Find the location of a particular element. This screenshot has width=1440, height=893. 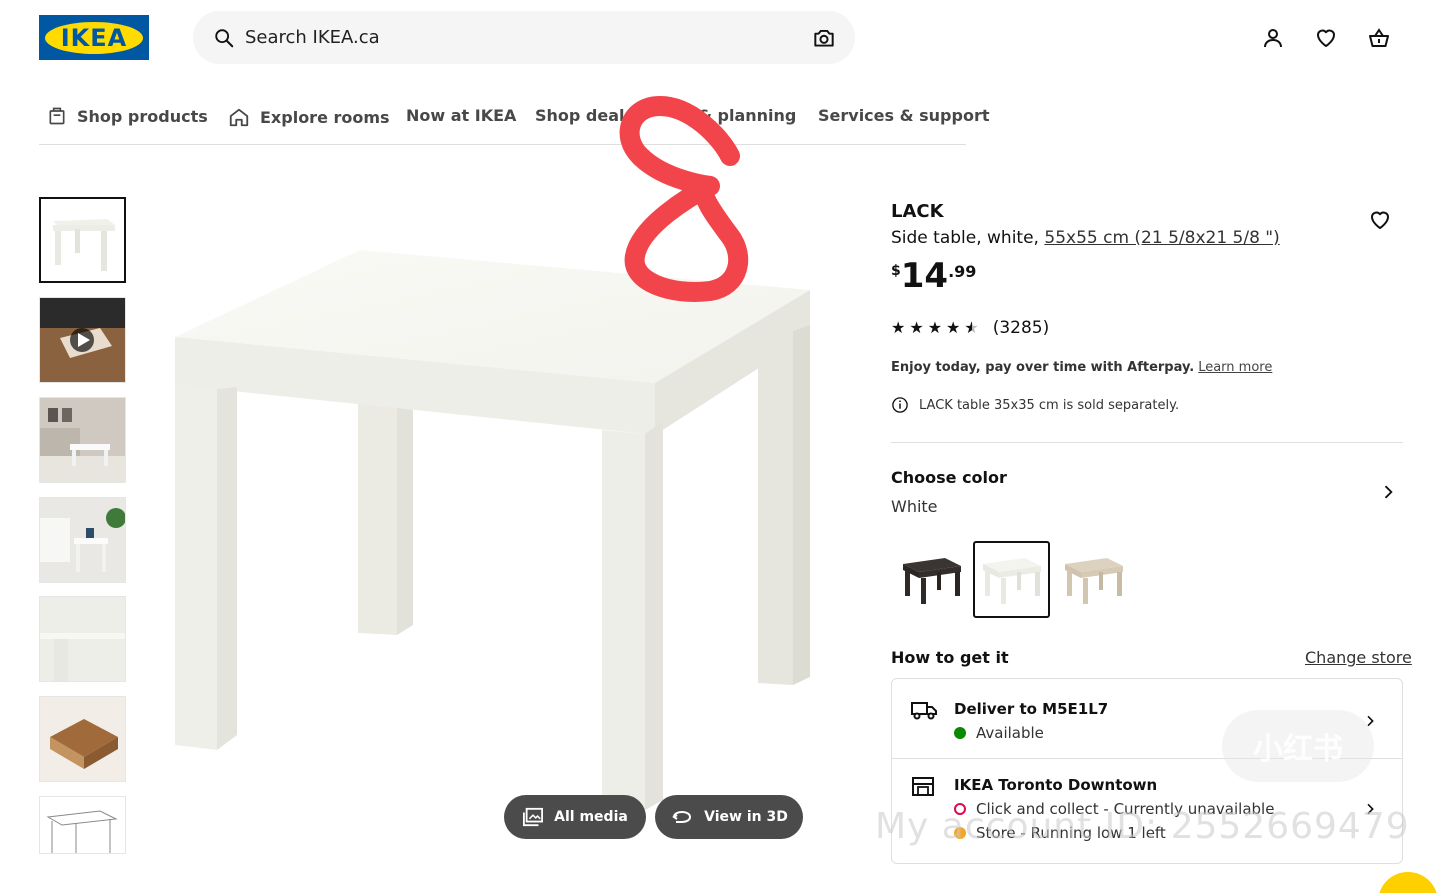

account-icon is located at coordinates (1273, 38).